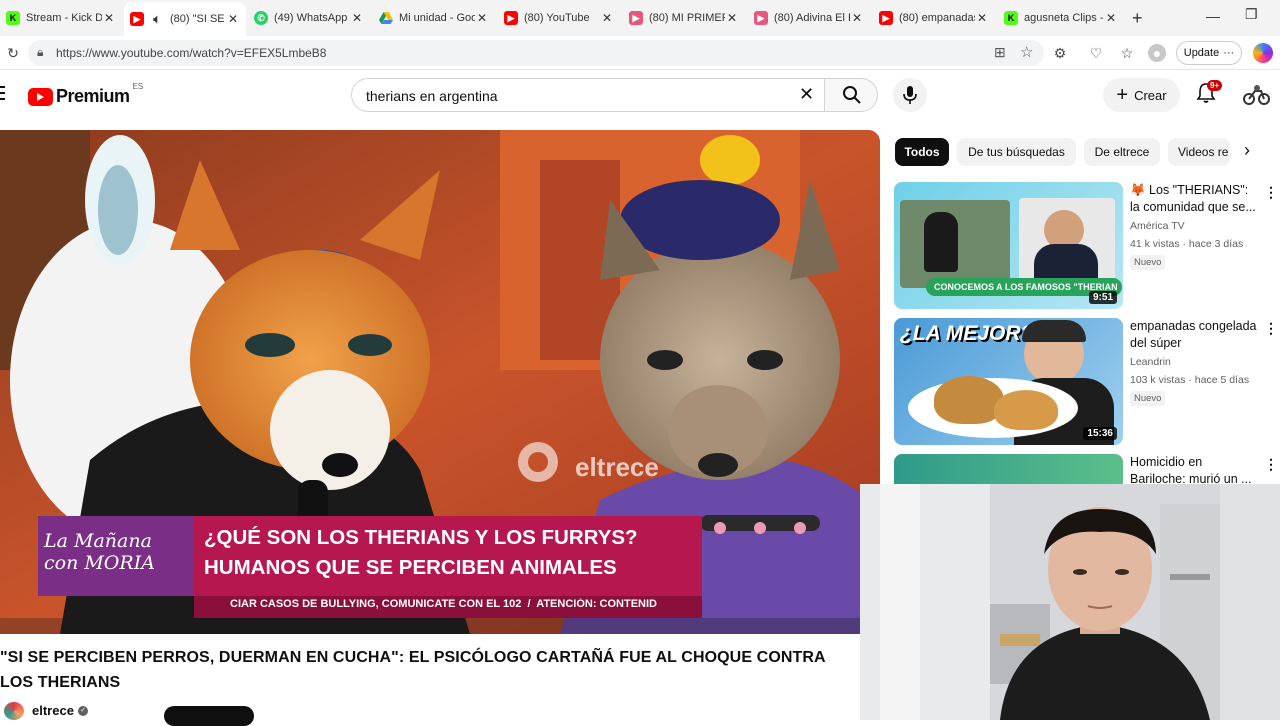 The image size is (1280, 726). Describe the element at coordinates (1150, 362) in the screenshot. I see `channel-name: Leandrin` at that location.